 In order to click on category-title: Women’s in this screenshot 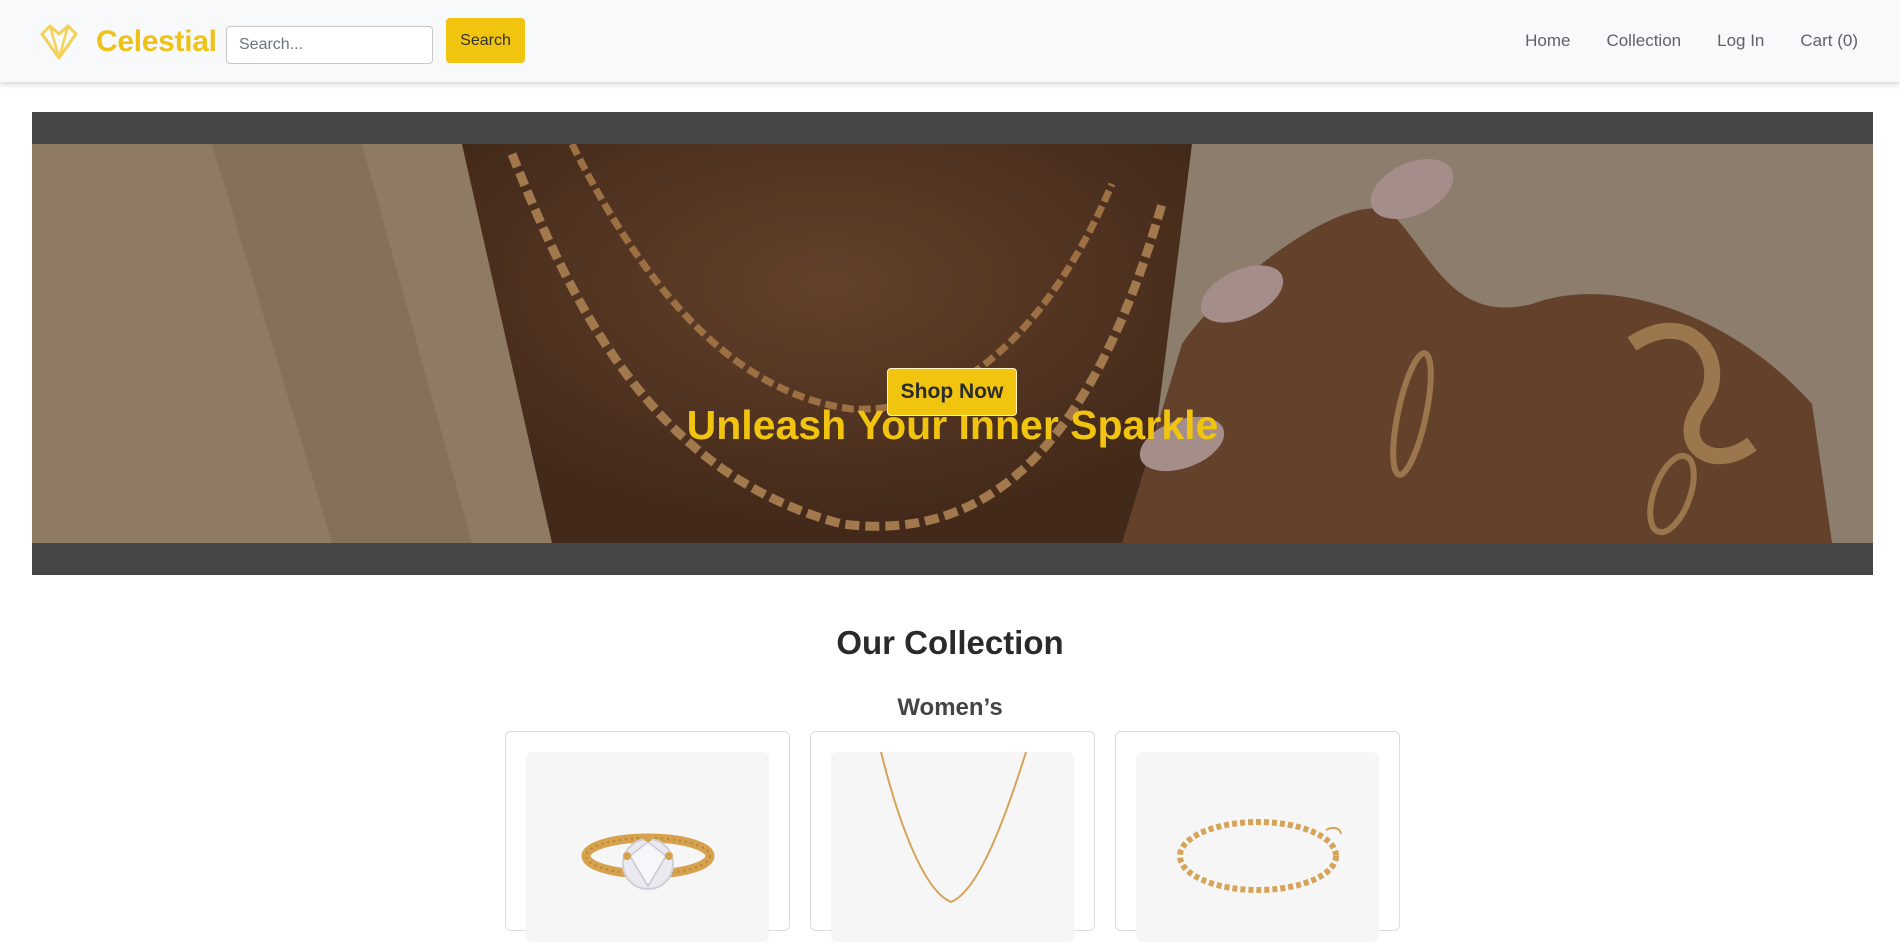, I will do `click(950, 707)`.